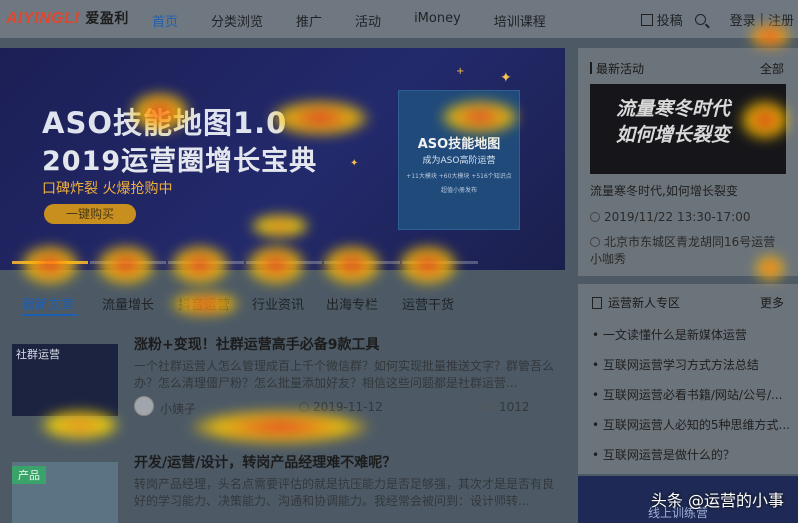 The height and width of the screenshot is (523, 798). What do you see at coordinates (520, 20) in the screenshot?
I see `nav-training: 培训课程` at bounding box center [520, 20].